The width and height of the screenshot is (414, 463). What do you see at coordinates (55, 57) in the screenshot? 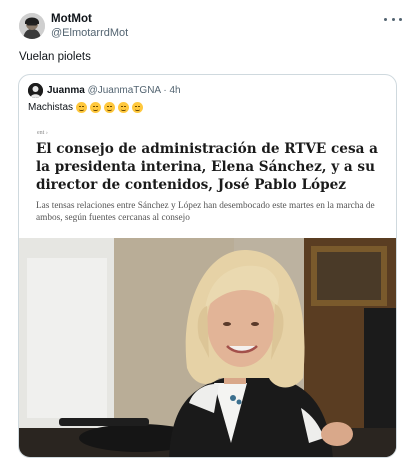
I see `tweet-text: Vuelan piolets` at bounding box center [55, 57].